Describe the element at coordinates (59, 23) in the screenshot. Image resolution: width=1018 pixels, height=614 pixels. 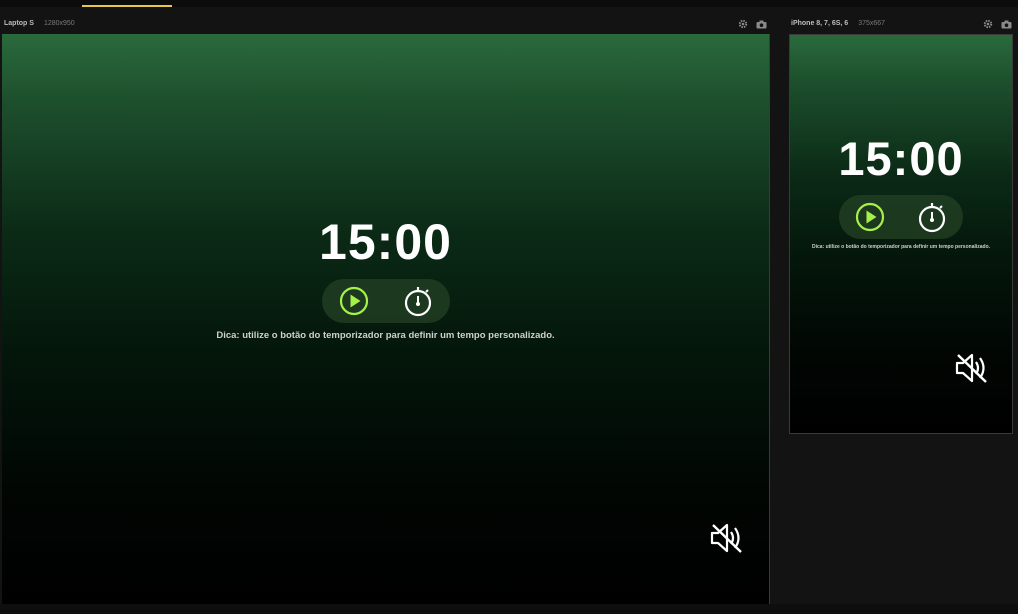
I see `laptop-device-size: 1280x950` at that location.